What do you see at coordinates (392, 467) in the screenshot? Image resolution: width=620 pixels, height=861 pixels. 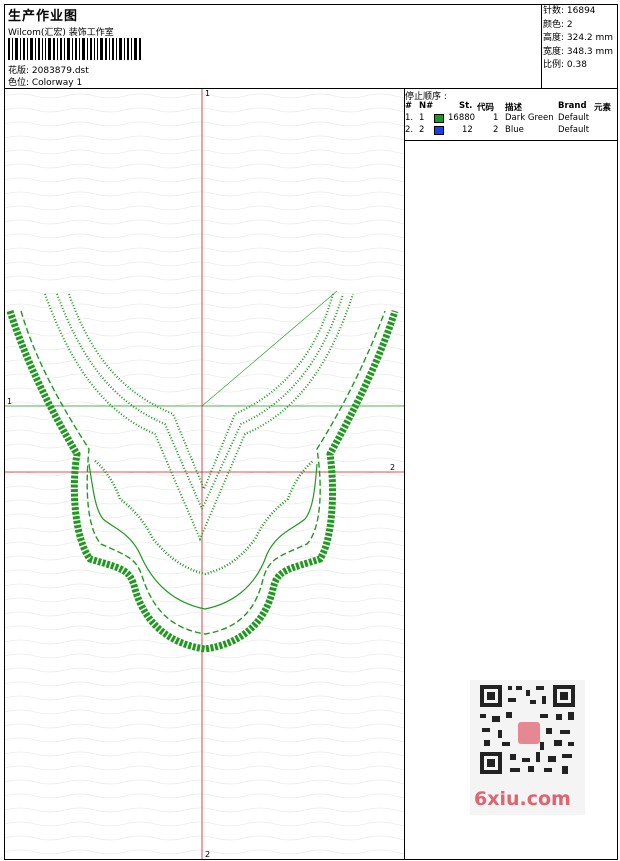 I see `axis-label-right: 2` at bounding box center [392, 467].